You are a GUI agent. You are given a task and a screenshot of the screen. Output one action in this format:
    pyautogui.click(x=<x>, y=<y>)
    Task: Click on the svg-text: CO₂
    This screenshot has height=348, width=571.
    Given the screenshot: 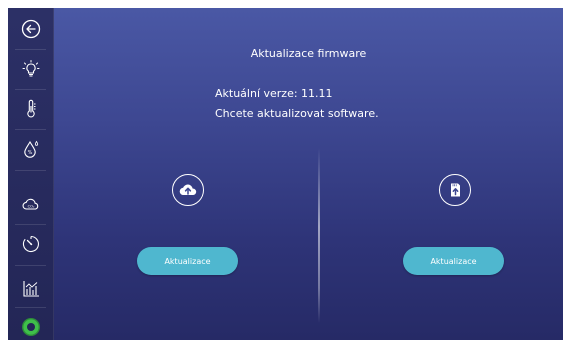 What is the action you would take?
    pyautogui.click(x=30, y=206)
    